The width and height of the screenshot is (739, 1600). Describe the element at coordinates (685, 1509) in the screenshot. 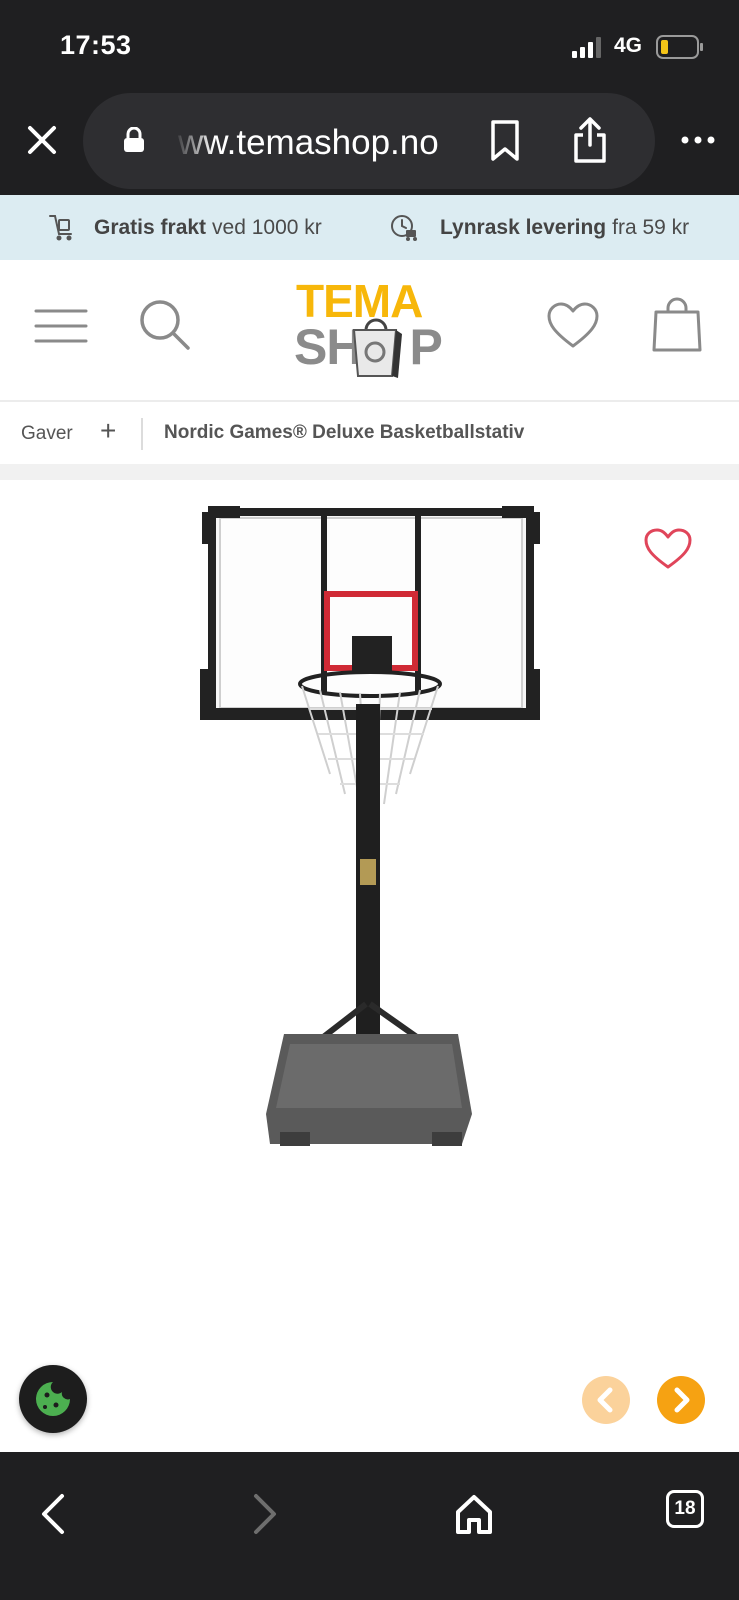

I see `tabs-button: 18` at that location.